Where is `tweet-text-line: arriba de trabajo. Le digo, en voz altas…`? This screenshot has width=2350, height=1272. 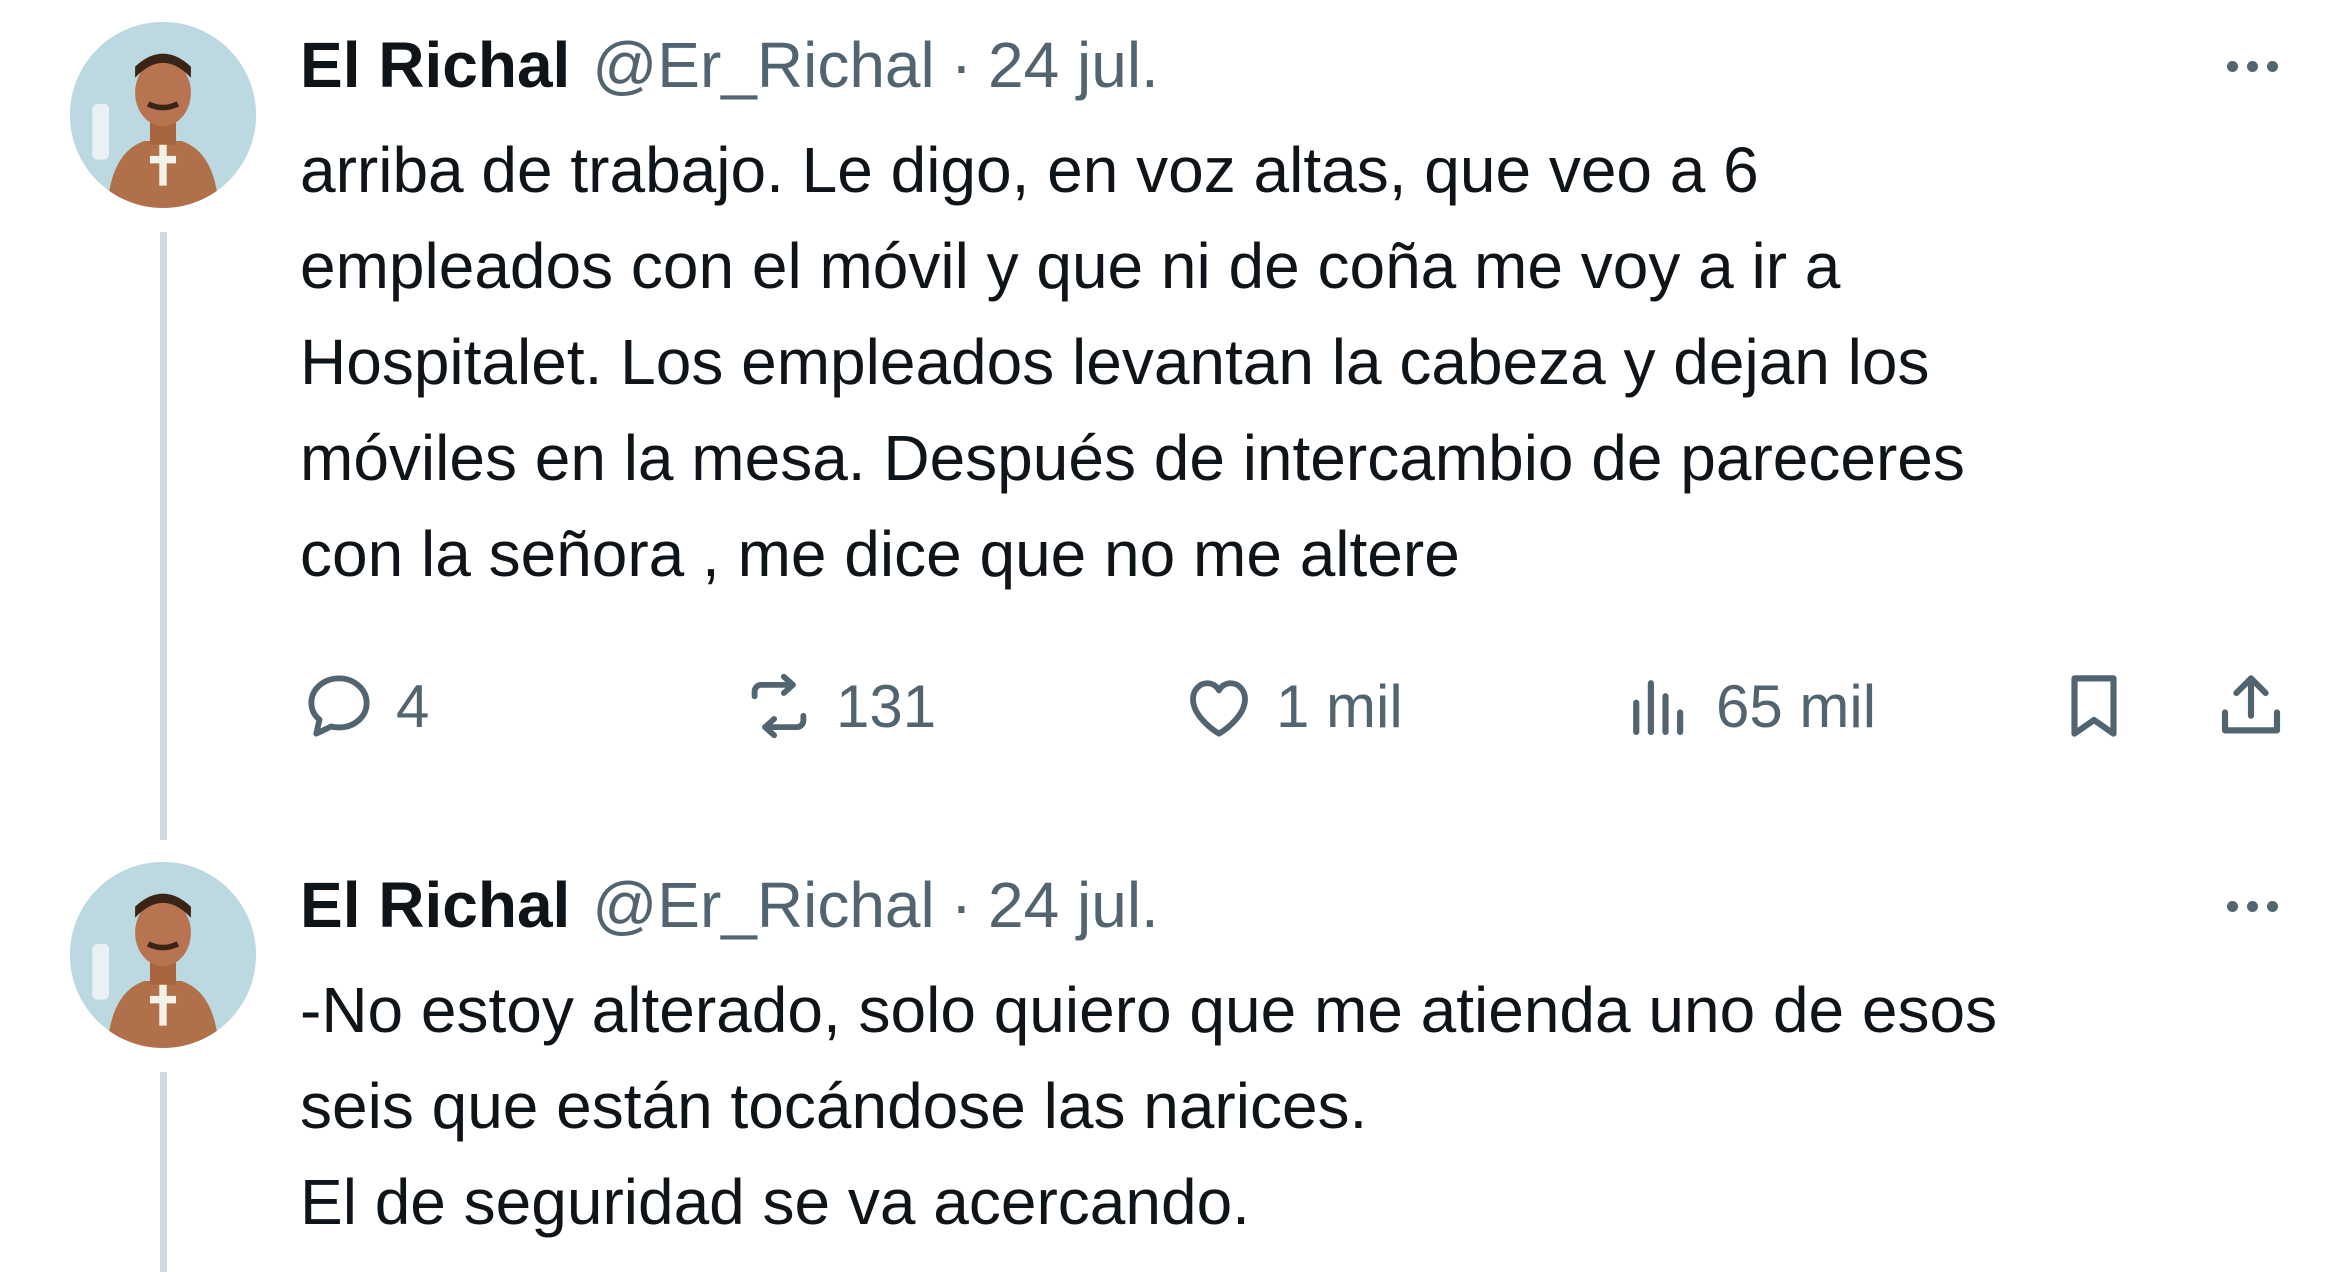
tweet-text-line: arriba de trabajo. Le digo, en voz altas… is located at coordinates (1029, 170).